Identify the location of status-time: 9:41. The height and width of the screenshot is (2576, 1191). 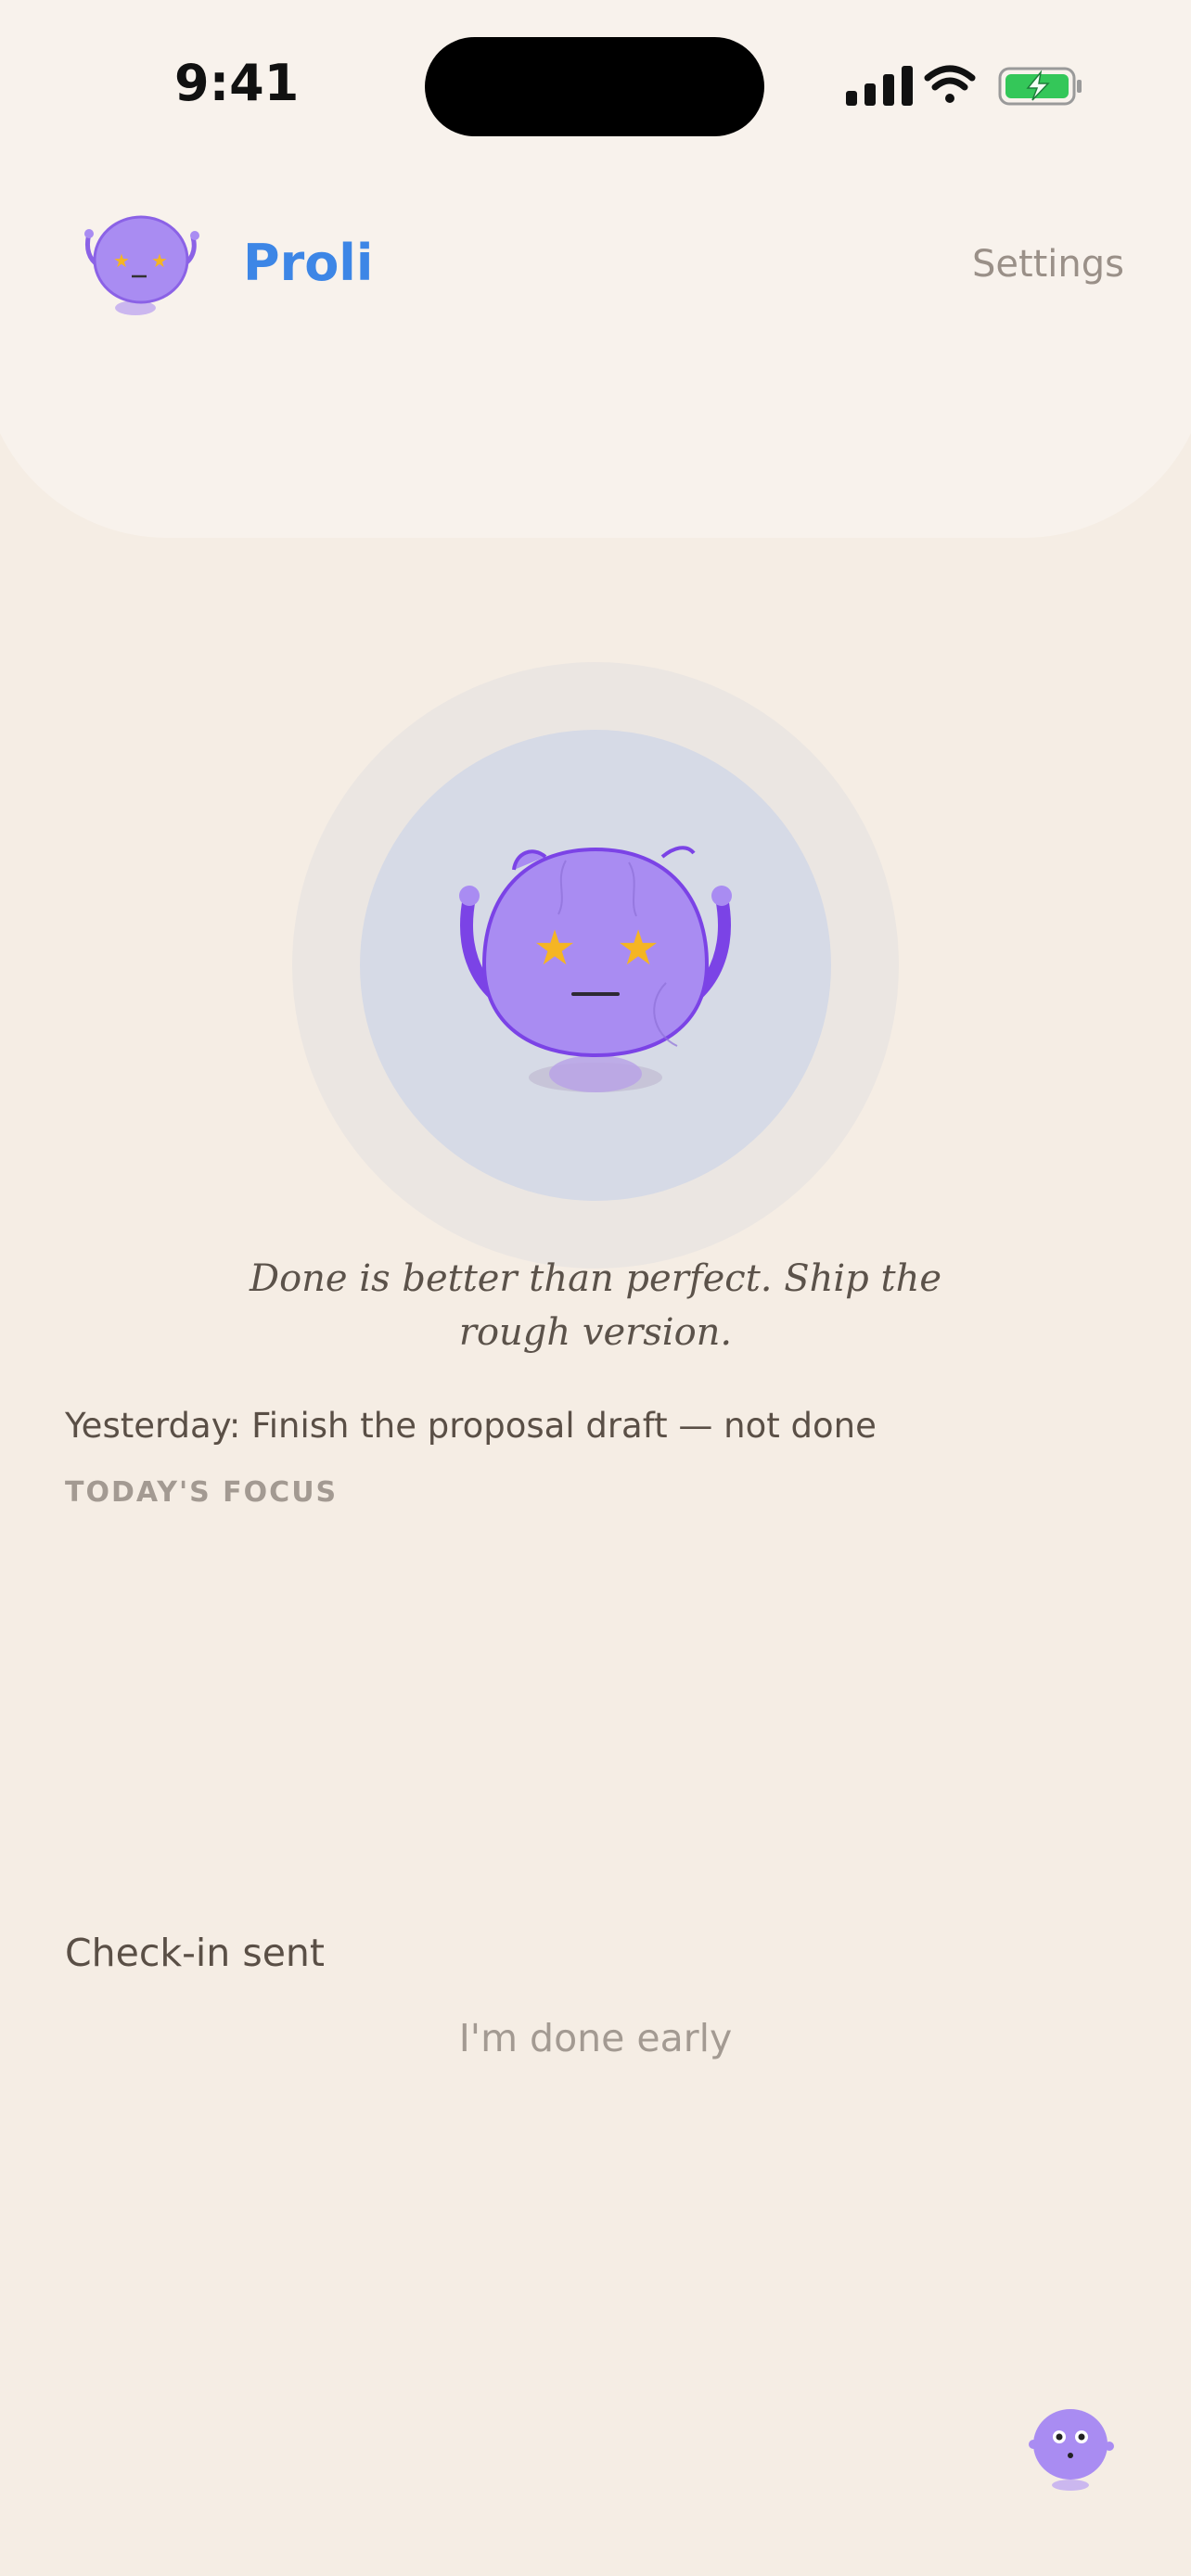
(237, 83).